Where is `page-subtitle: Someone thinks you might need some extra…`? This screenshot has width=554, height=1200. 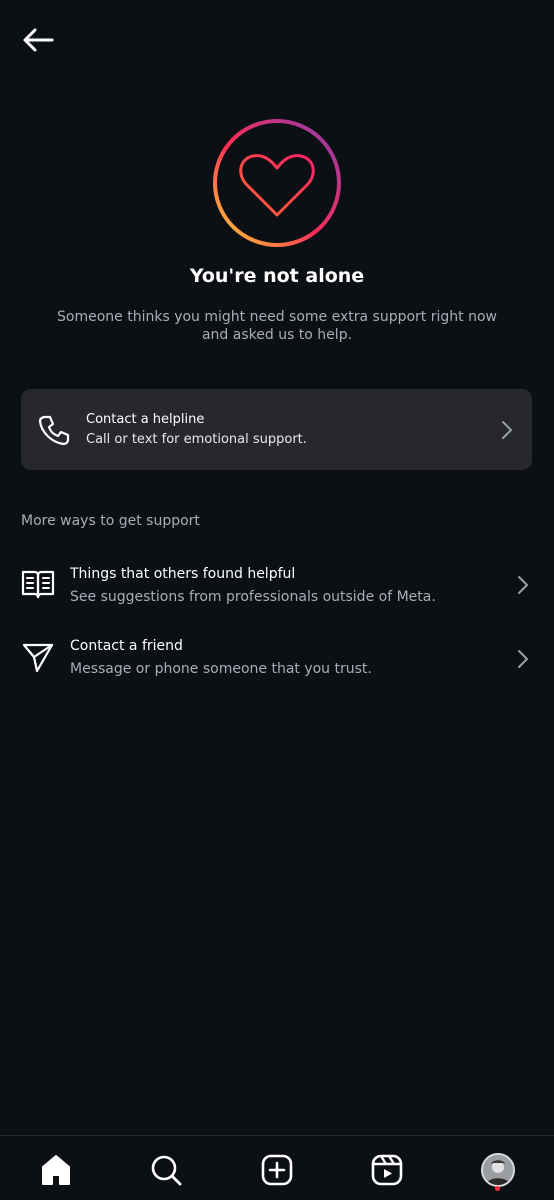 page-subtitle: Someone thinks you might need some extra… is located at coordinates (277, 326).